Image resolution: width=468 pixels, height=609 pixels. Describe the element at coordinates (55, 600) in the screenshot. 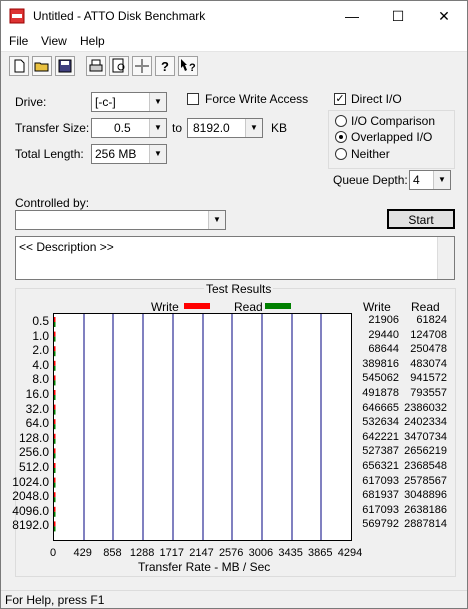

I see `status-text: For Help, press F1` at that location.